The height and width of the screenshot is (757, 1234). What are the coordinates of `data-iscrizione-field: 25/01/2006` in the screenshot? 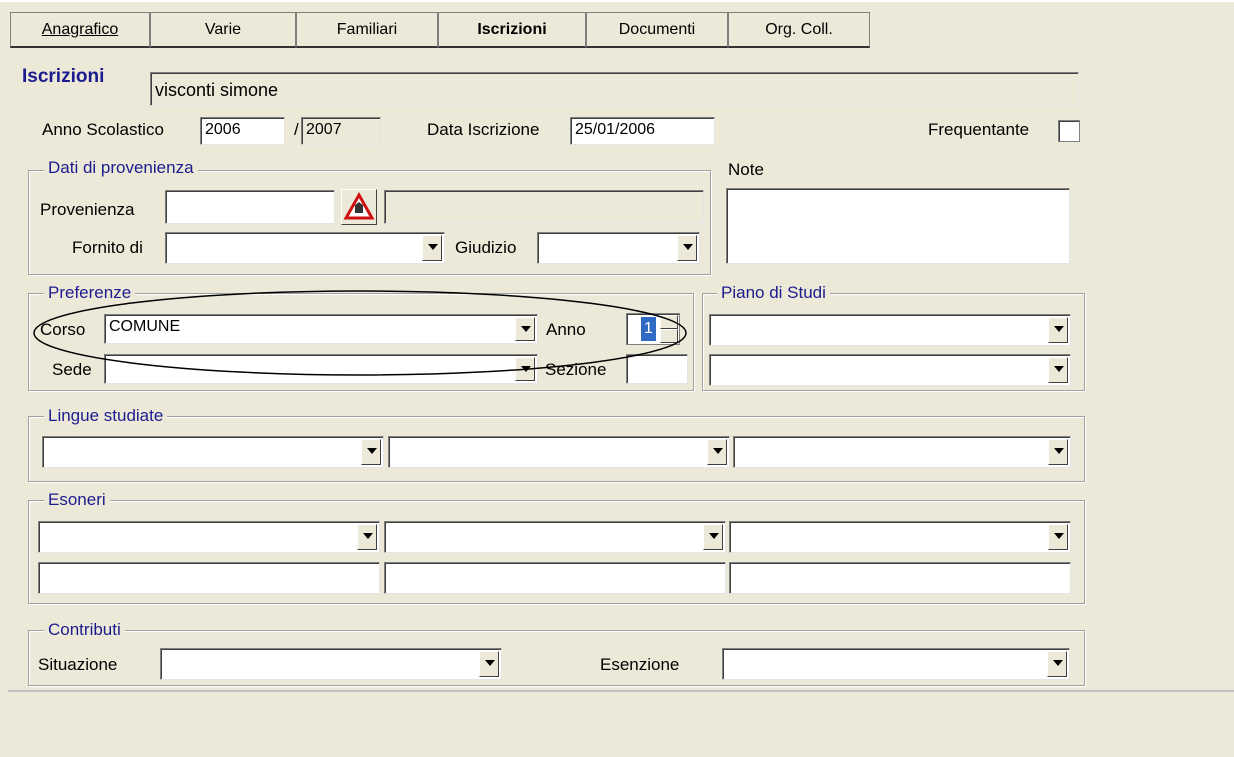 It's located at (642, 131).